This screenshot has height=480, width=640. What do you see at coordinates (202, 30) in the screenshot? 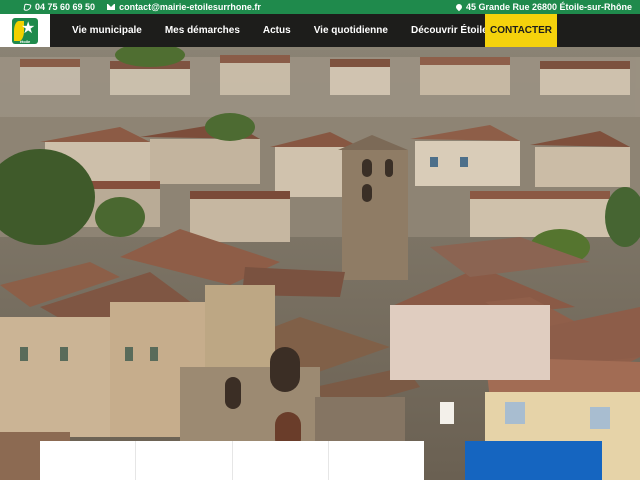
I see `nav-item-mes-demarches: Mes démarches` at bounding box center [202, 30].